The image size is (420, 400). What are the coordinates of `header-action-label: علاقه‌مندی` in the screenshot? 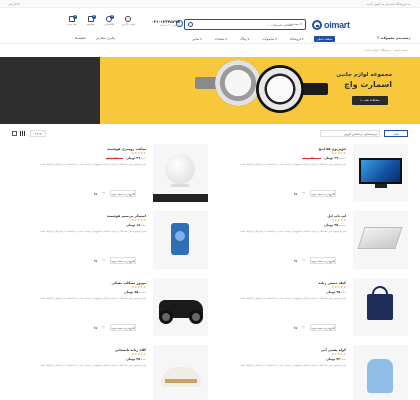 It's located at (109, 24).